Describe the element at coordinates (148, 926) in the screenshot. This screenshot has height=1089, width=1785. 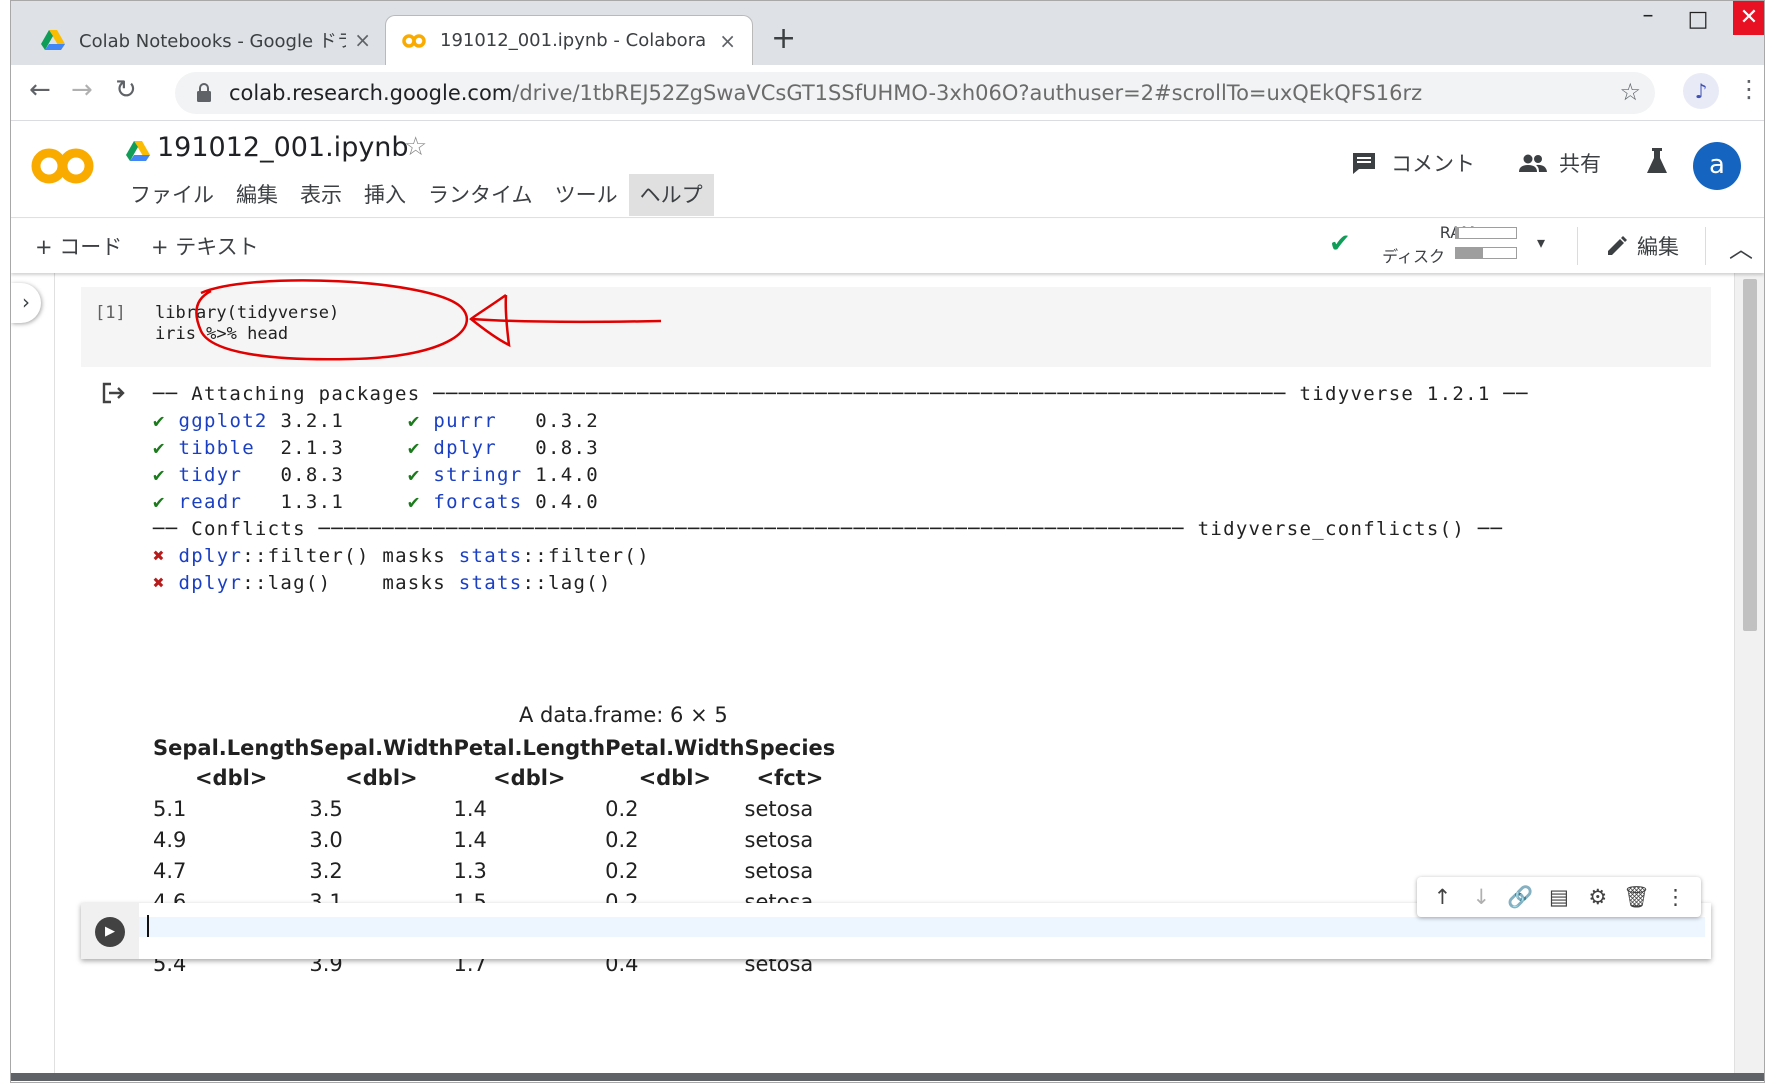
I see `text-cursor` at that location.